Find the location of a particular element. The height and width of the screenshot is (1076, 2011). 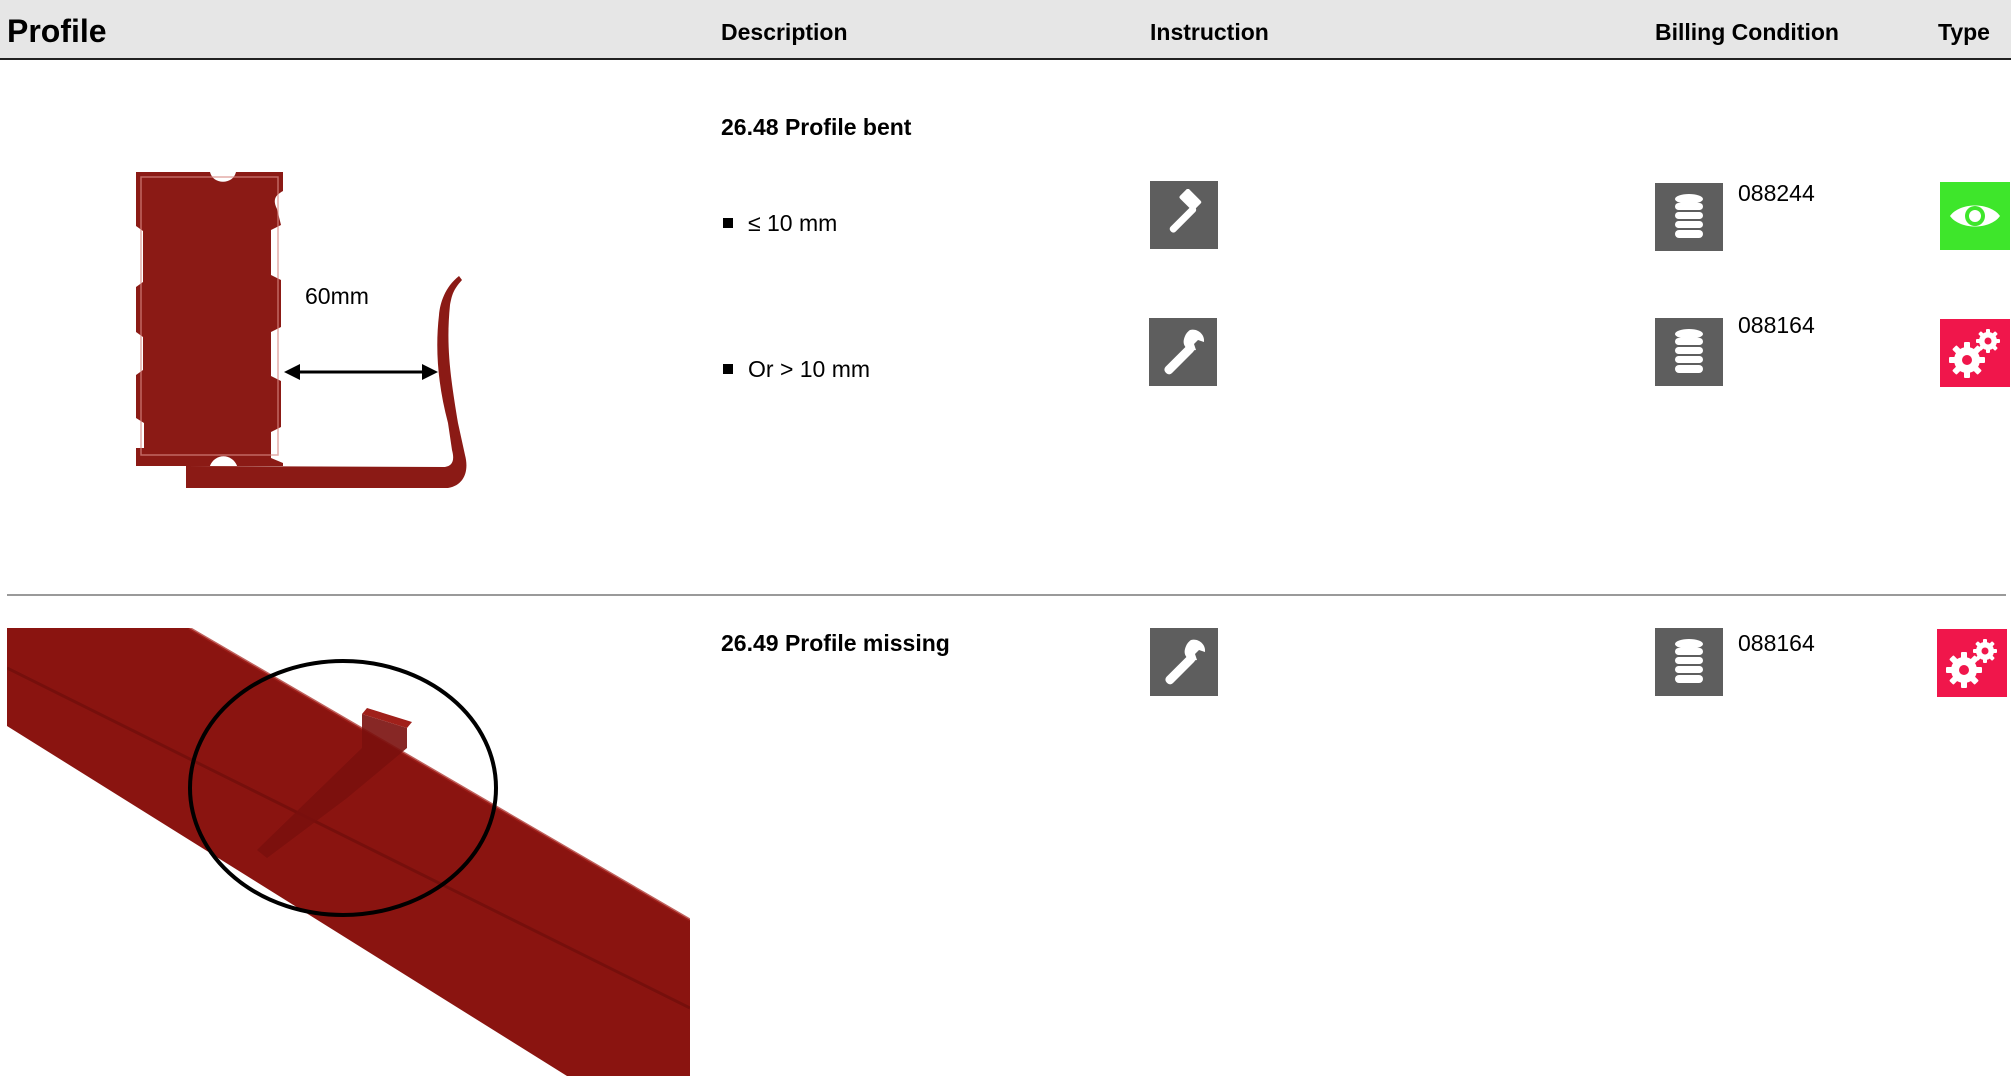

profile-missing-photo is located at coordinates (348, 852).